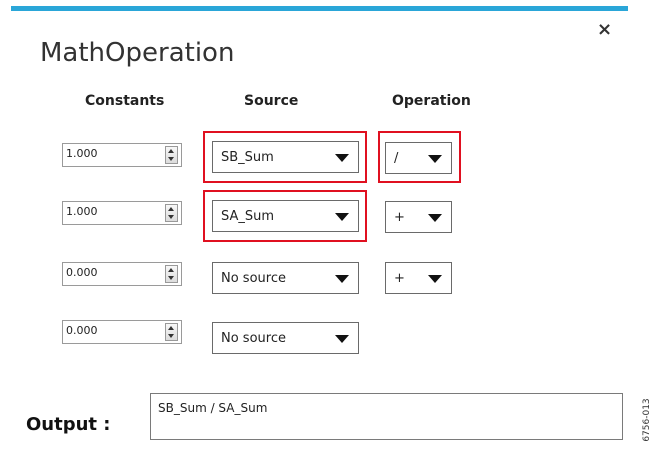  What do you see at coordinates (82, 153) in the screenshot?
I see `constant-1-value: 1.000` at bounding box center [82, 153].